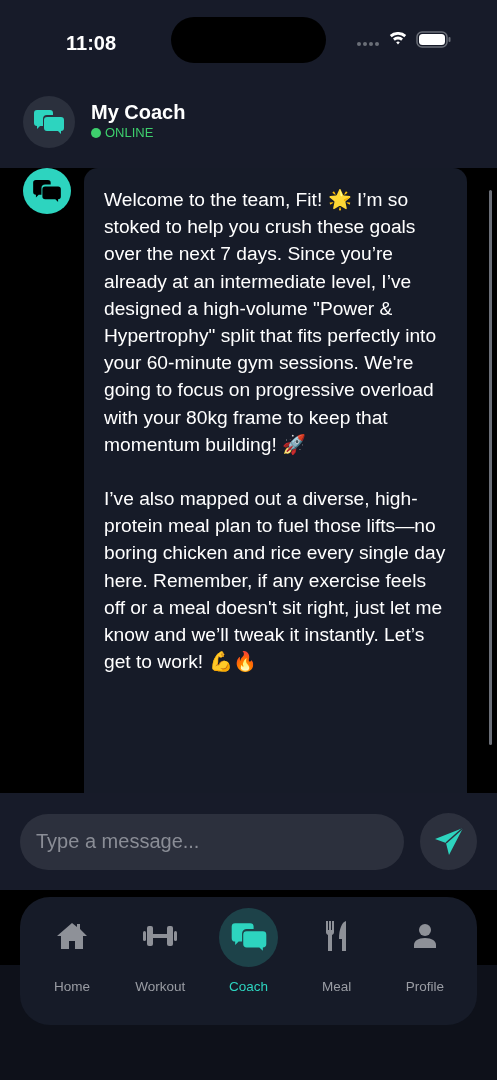  I want to click on nav-tab: Home, so click(72, 952).